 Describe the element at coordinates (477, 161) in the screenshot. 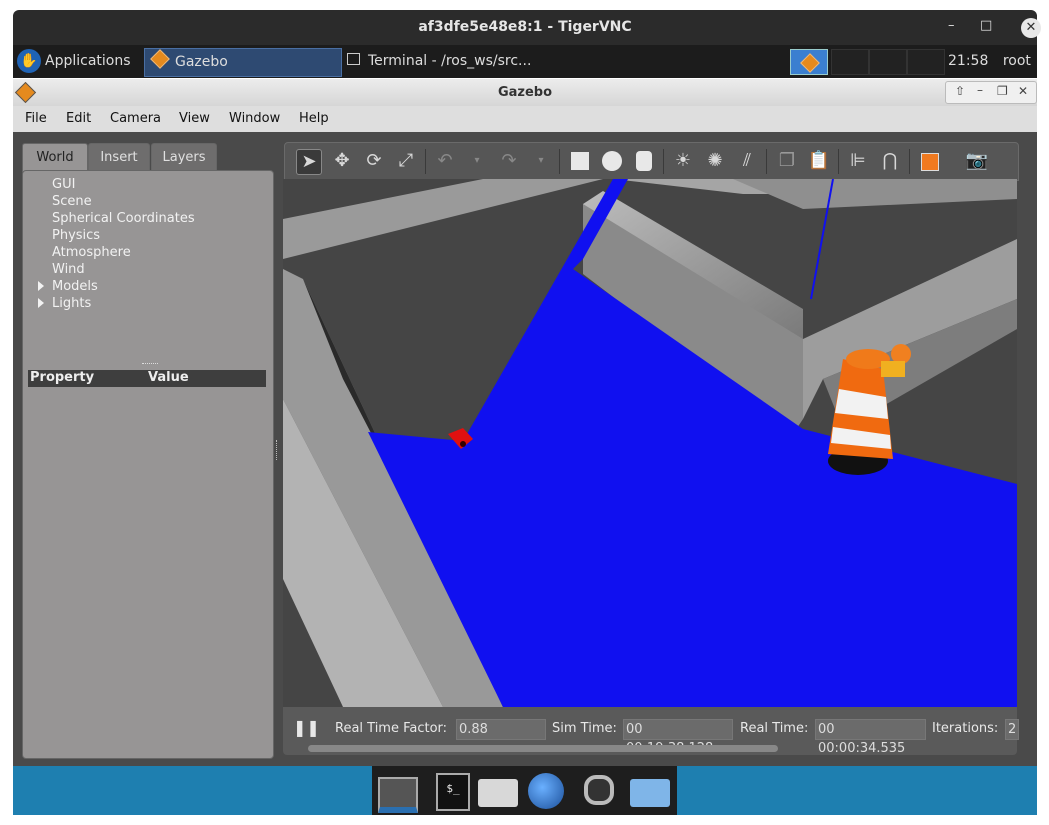

I see `undo-dropdown-icon: ▾` at that location.